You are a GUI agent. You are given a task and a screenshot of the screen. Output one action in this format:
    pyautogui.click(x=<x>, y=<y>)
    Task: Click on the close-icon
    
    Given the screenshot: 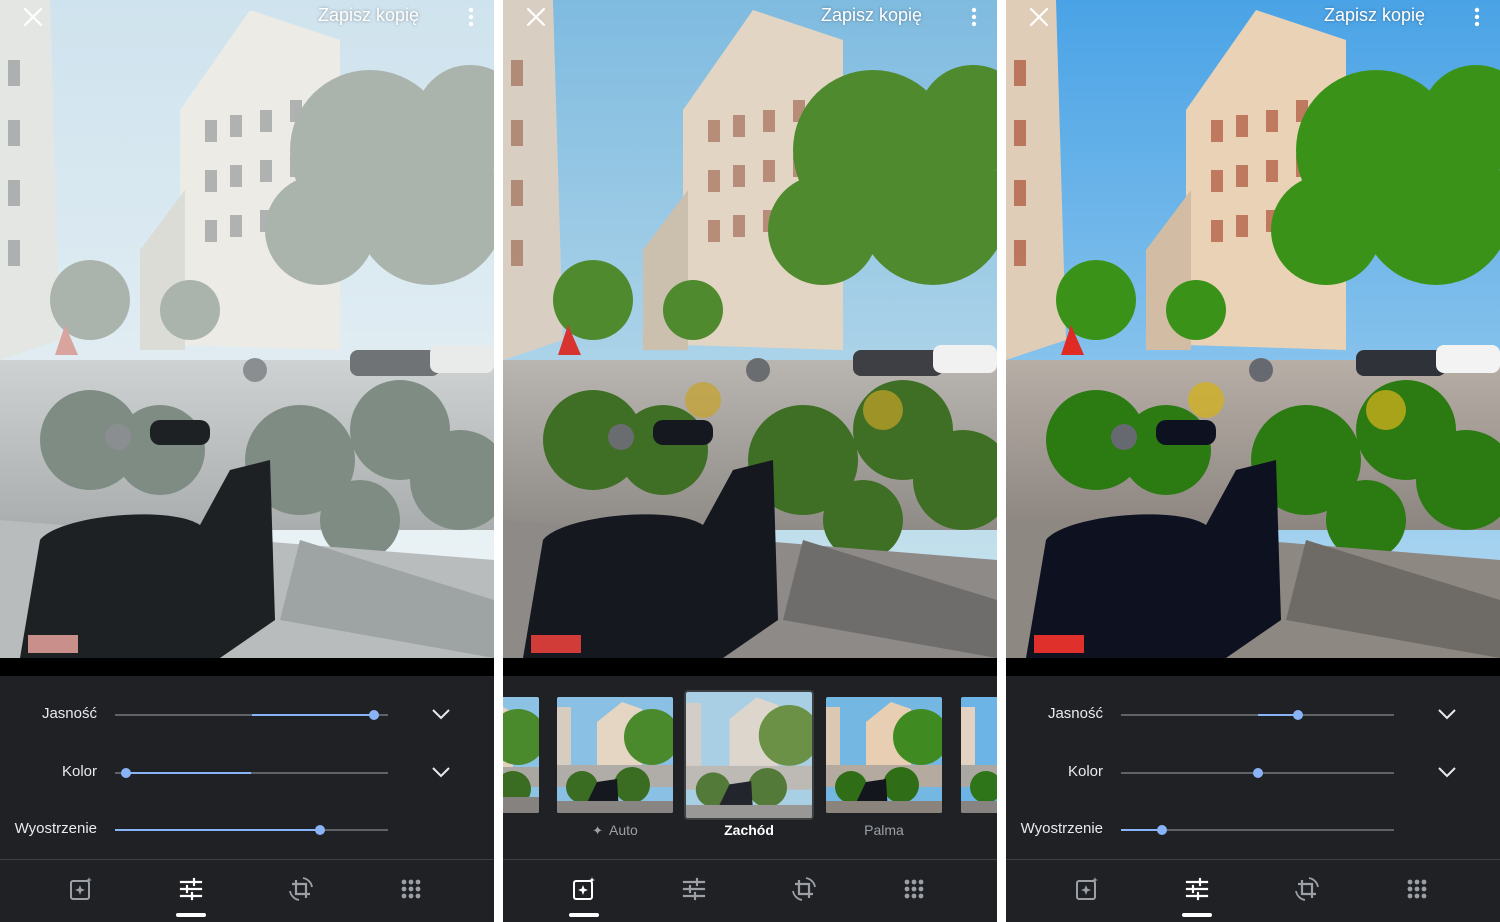 What is the action you would take?
    pyautogui.click(x=1039, y=17)
    